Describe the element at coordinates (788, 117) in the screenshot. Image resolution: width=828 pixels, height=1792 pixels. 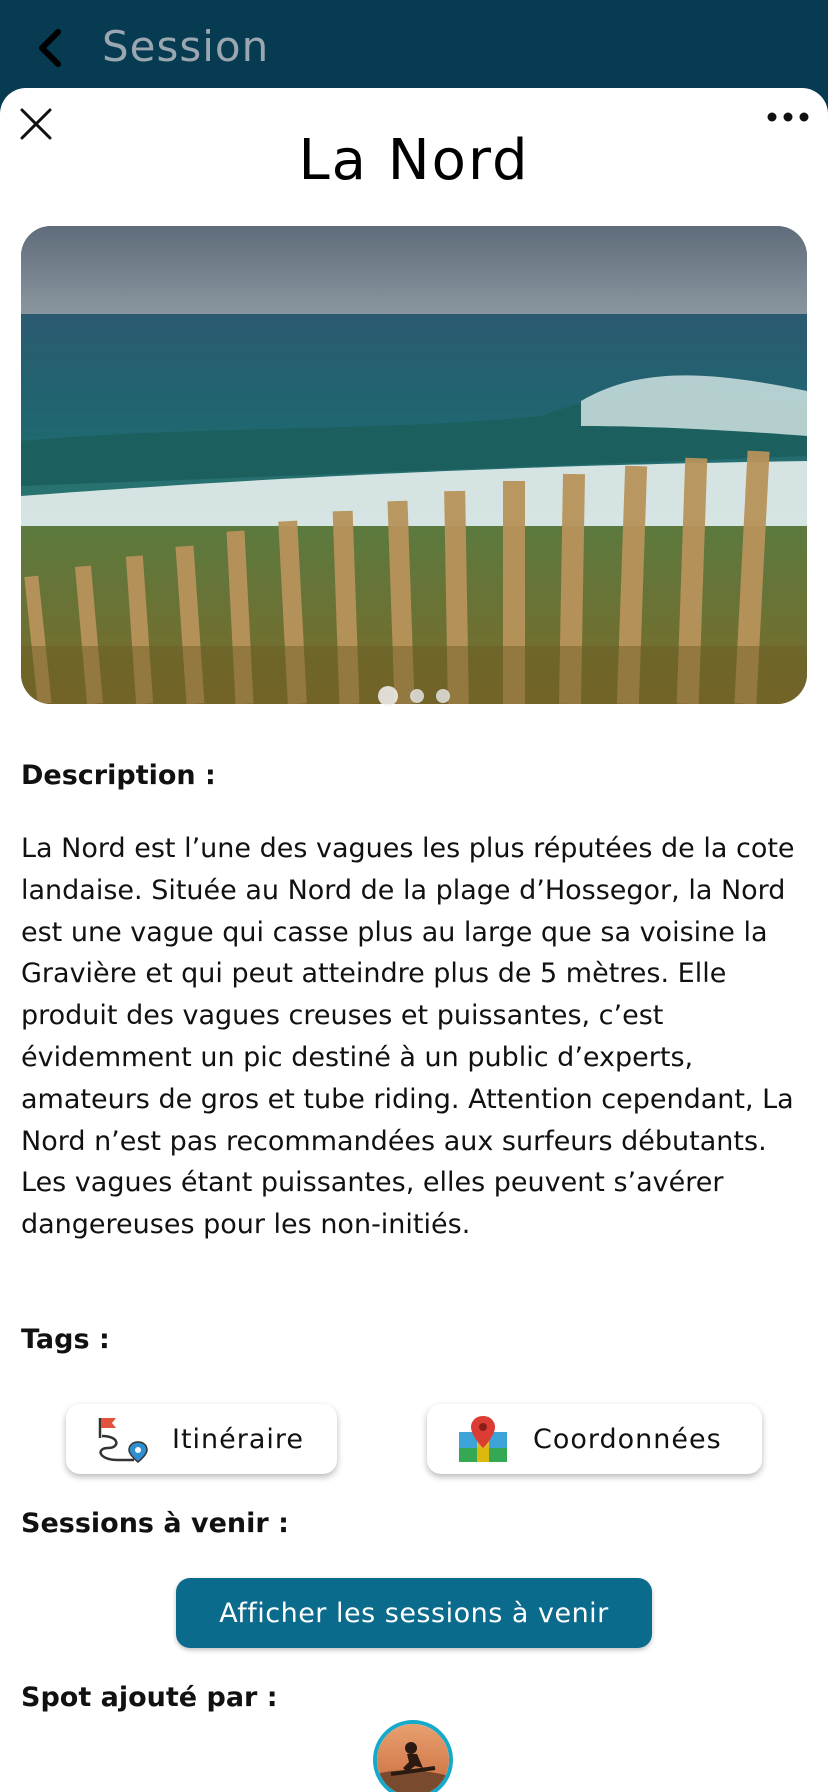
I see `more-horizontal-icon` at that location.